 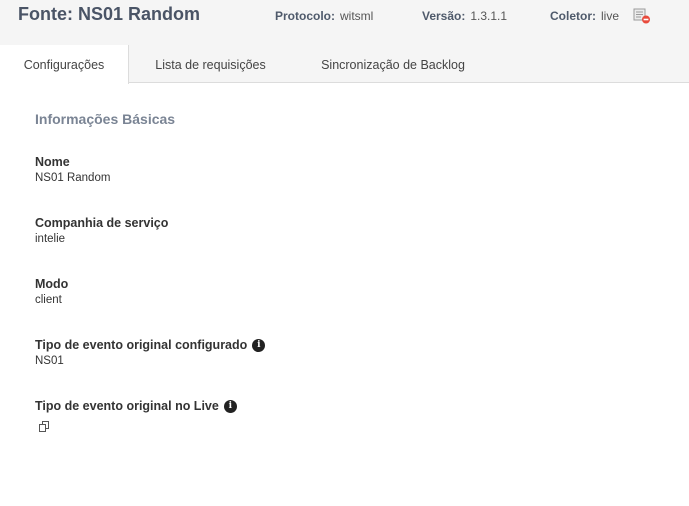 I want to click on field-label-text: Nome, so click(x=52, y=162).